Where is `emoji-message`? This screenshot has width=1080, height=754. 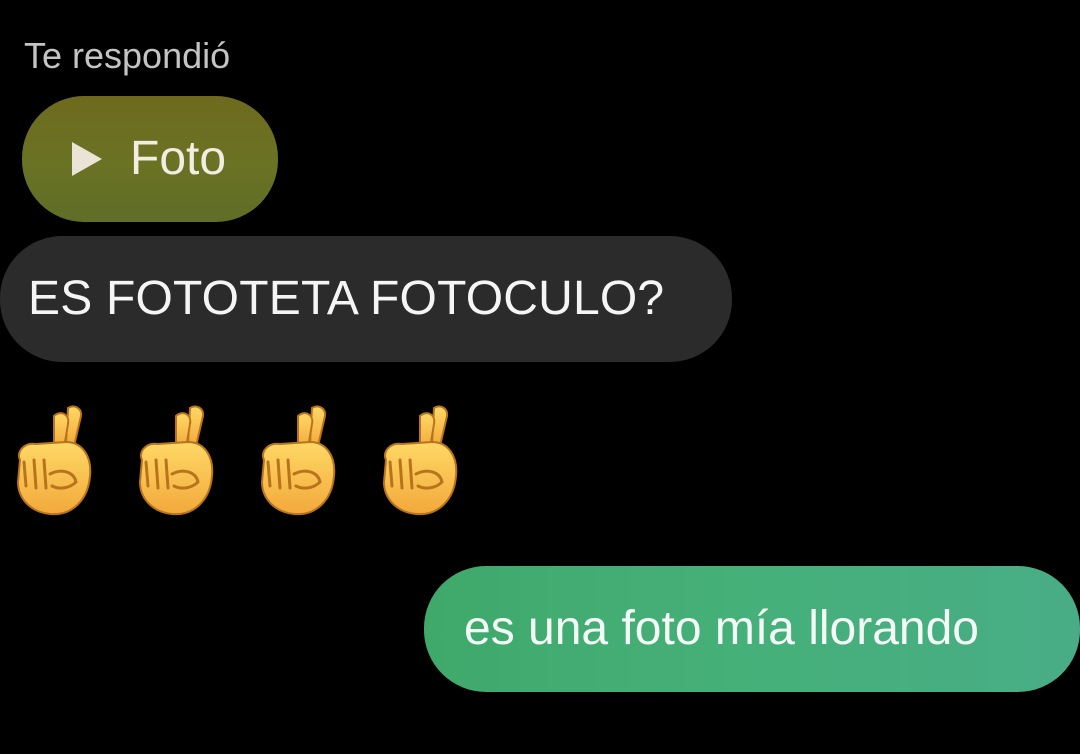
emoji-message is located at coordinates (236, 462).